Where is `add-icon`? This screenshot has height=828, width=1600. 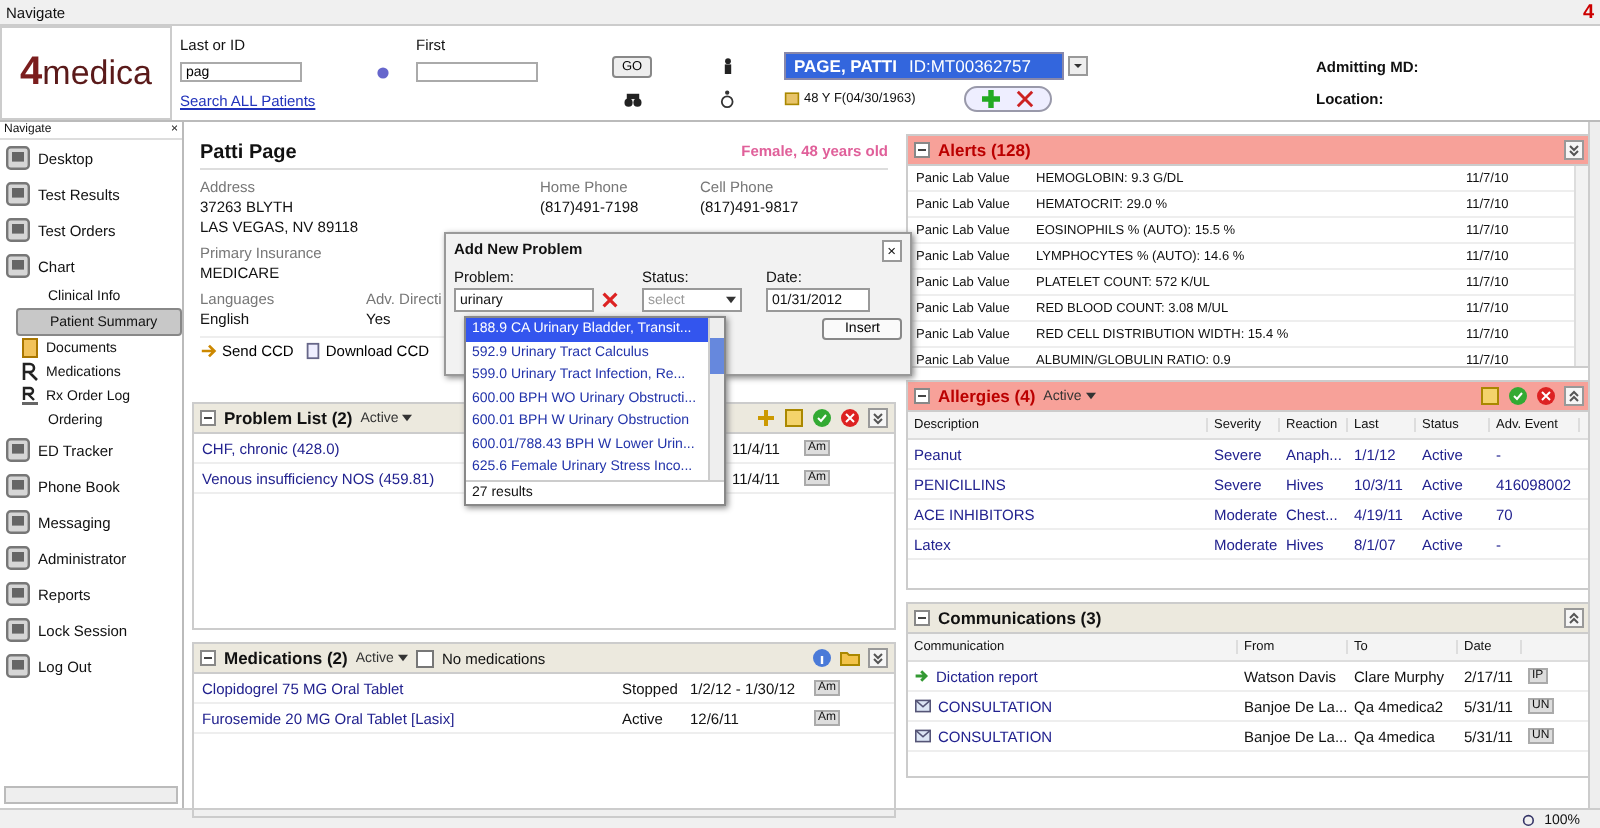 add-icon is located at coordinates (990, 98).